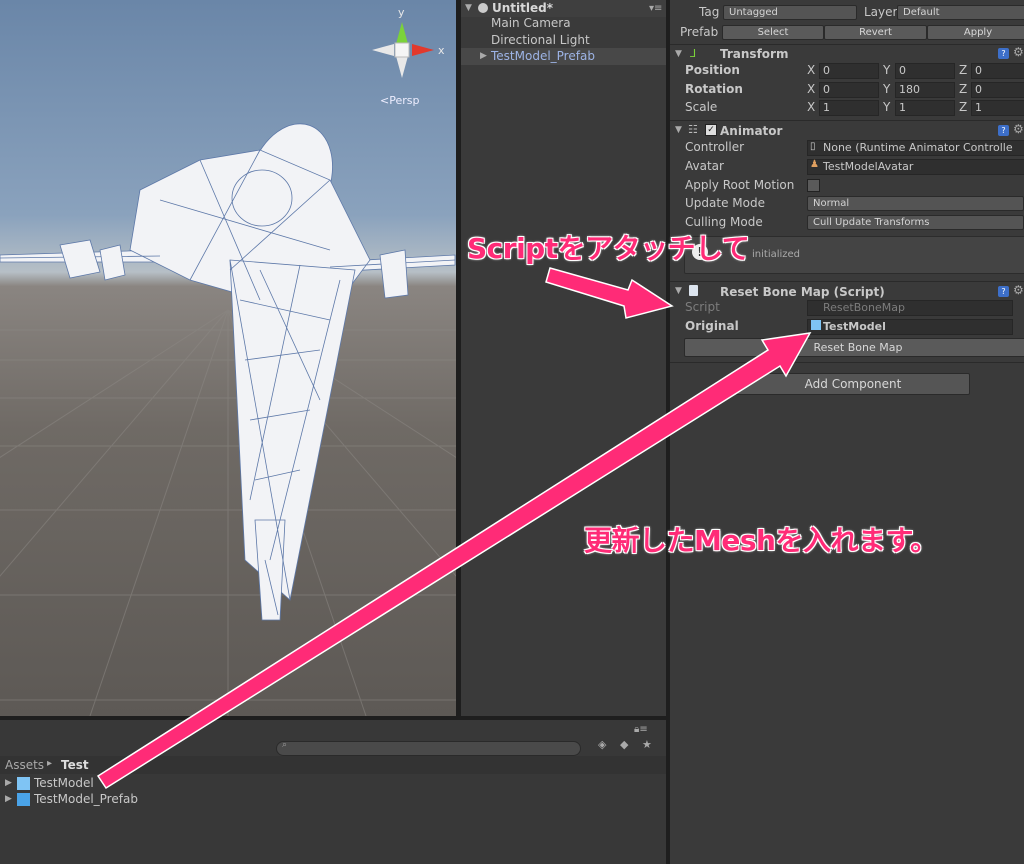 The height and width of the screenshot is (864, 1024). I want to click on annotation-attach-script: Scriptをアタッチして, so click(608, 248).